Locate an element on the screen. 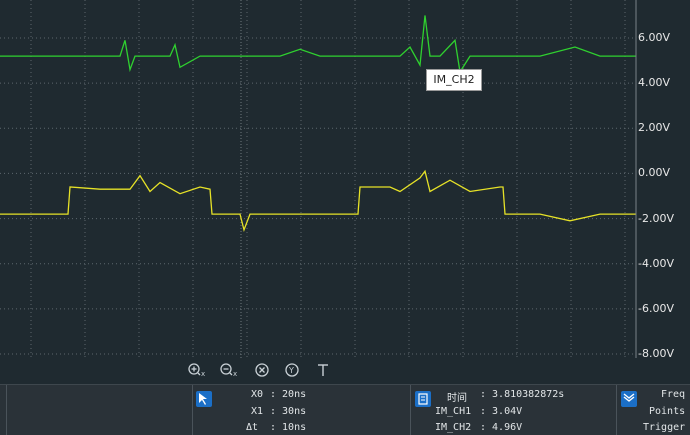 This screenshot has width=690, height=435. x1-label: X1 is located at coordinates (257, 411).